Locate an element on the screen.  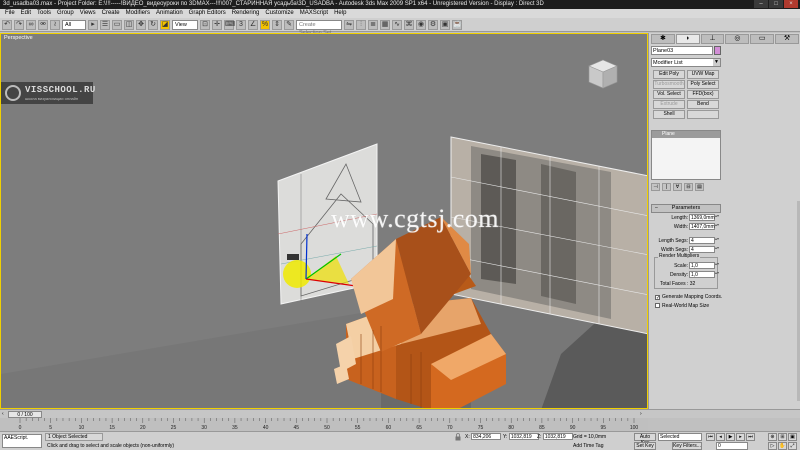
menu-rendering: Rendering is located at coordinates (246, 13).